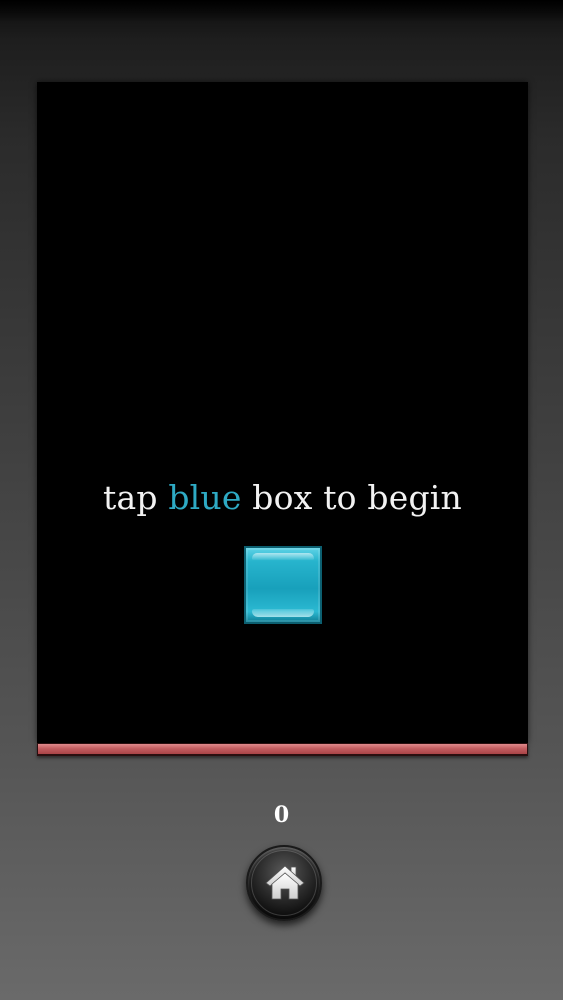  Describe the element at coordinates (281, 815) in the screenshot. I see `score-counter: 0` at that location.